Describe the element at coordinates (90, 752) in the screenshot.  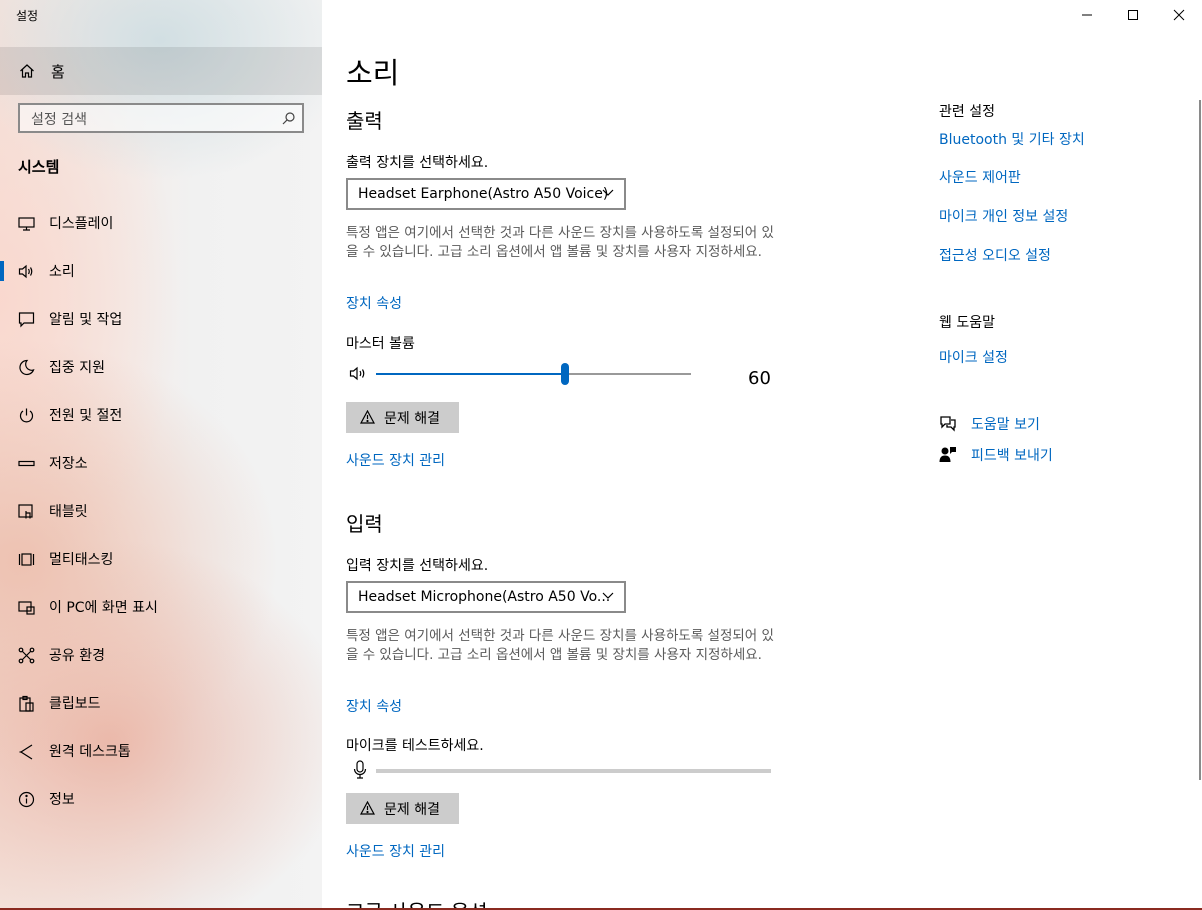
I see `sidebar-item-label: 원격 데스크톱` at that location.